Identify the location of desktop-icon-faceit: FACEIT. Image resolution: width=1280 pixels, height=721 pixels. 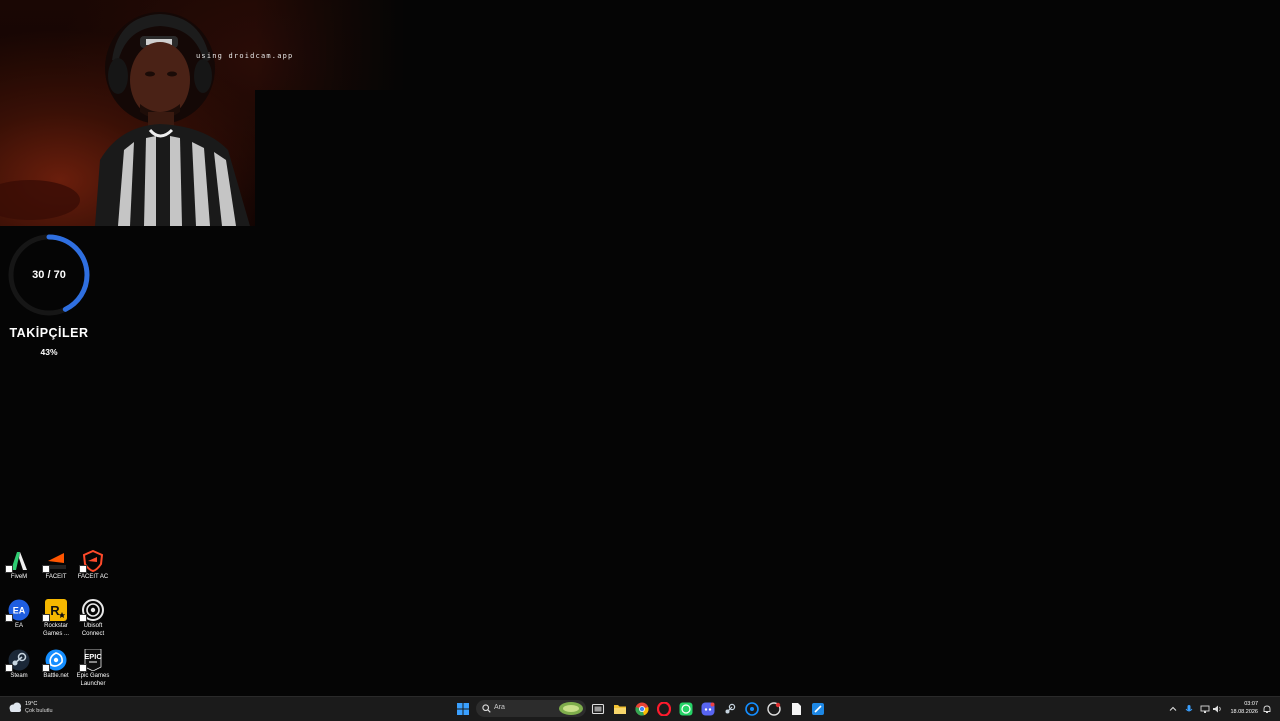
(56, 566).